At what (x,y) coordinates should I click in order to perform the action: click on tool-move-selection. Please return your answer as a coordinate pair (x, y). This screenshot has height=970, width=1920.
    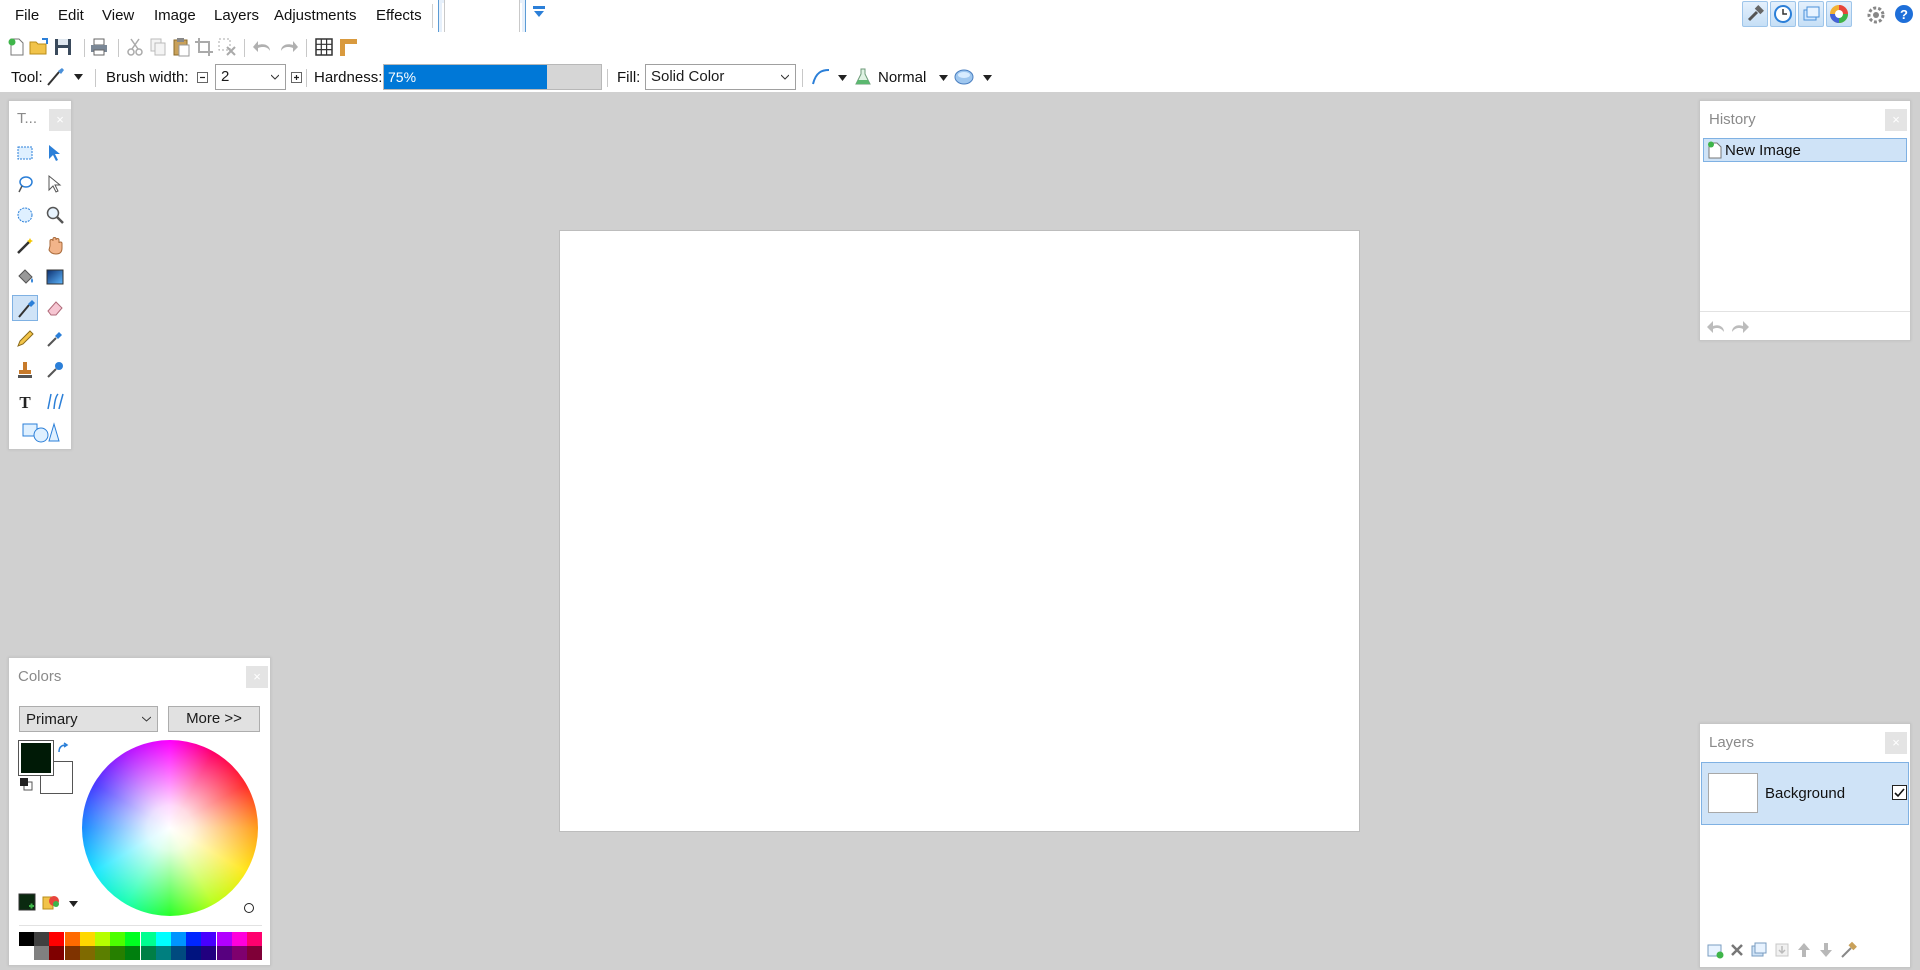
    Looking at the image, I should click on (55, 184).